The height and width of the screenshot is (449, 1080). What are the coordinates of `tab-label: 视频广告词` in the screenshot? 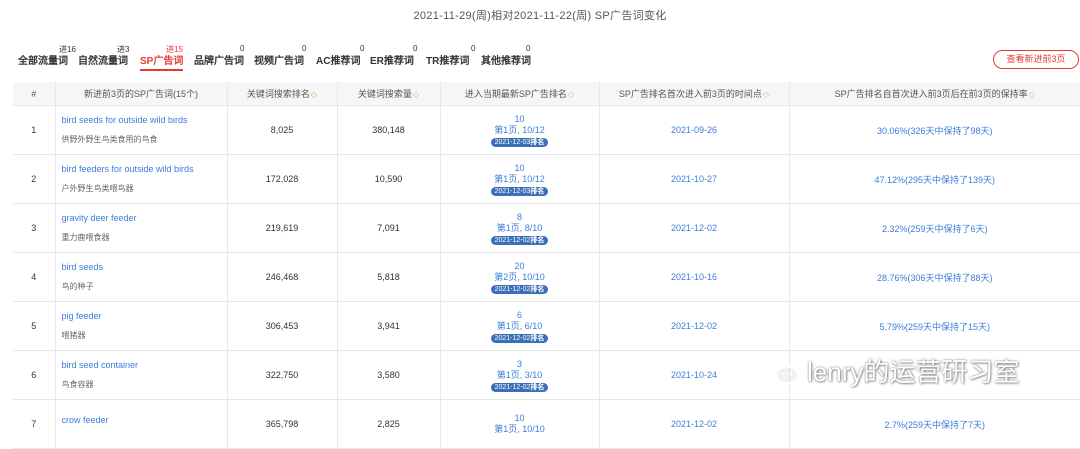 It's located at (279, 61).